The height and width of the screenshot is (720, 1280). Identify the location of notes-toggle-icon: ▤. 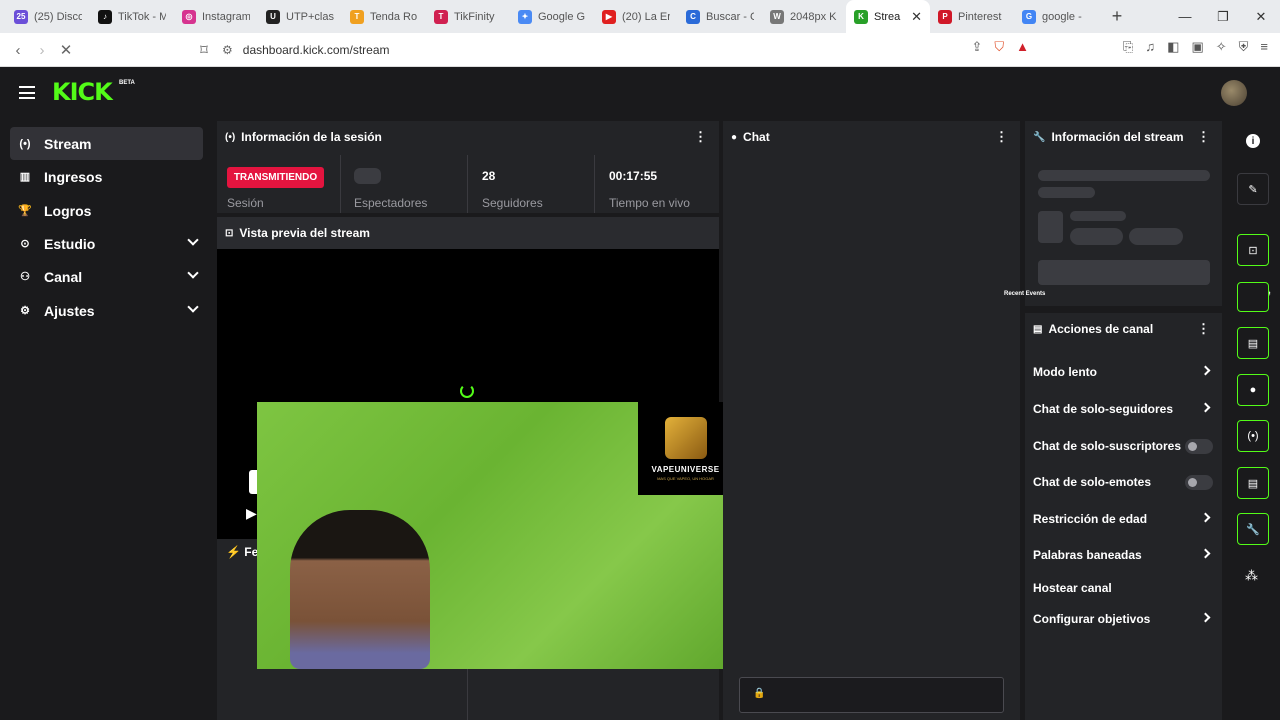
(1253, 343).